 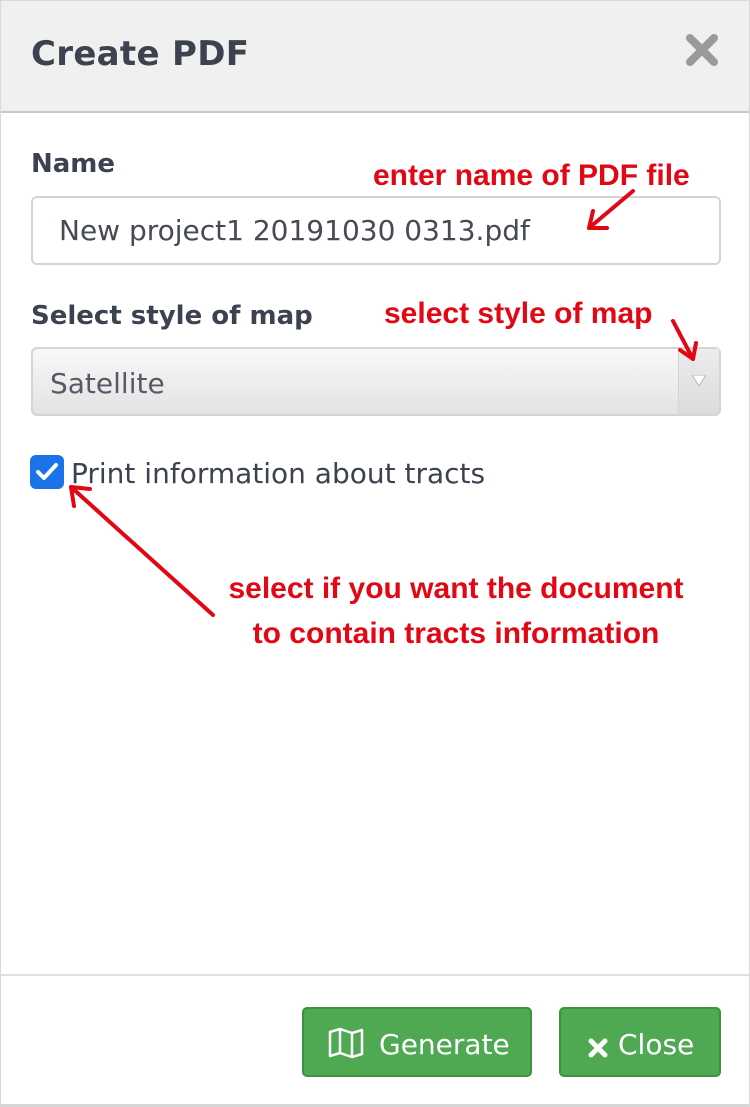 What do you see at coordinates (346, 1046) in the screenshot?
I see `map-icon` at bounding box center [346, 1046].